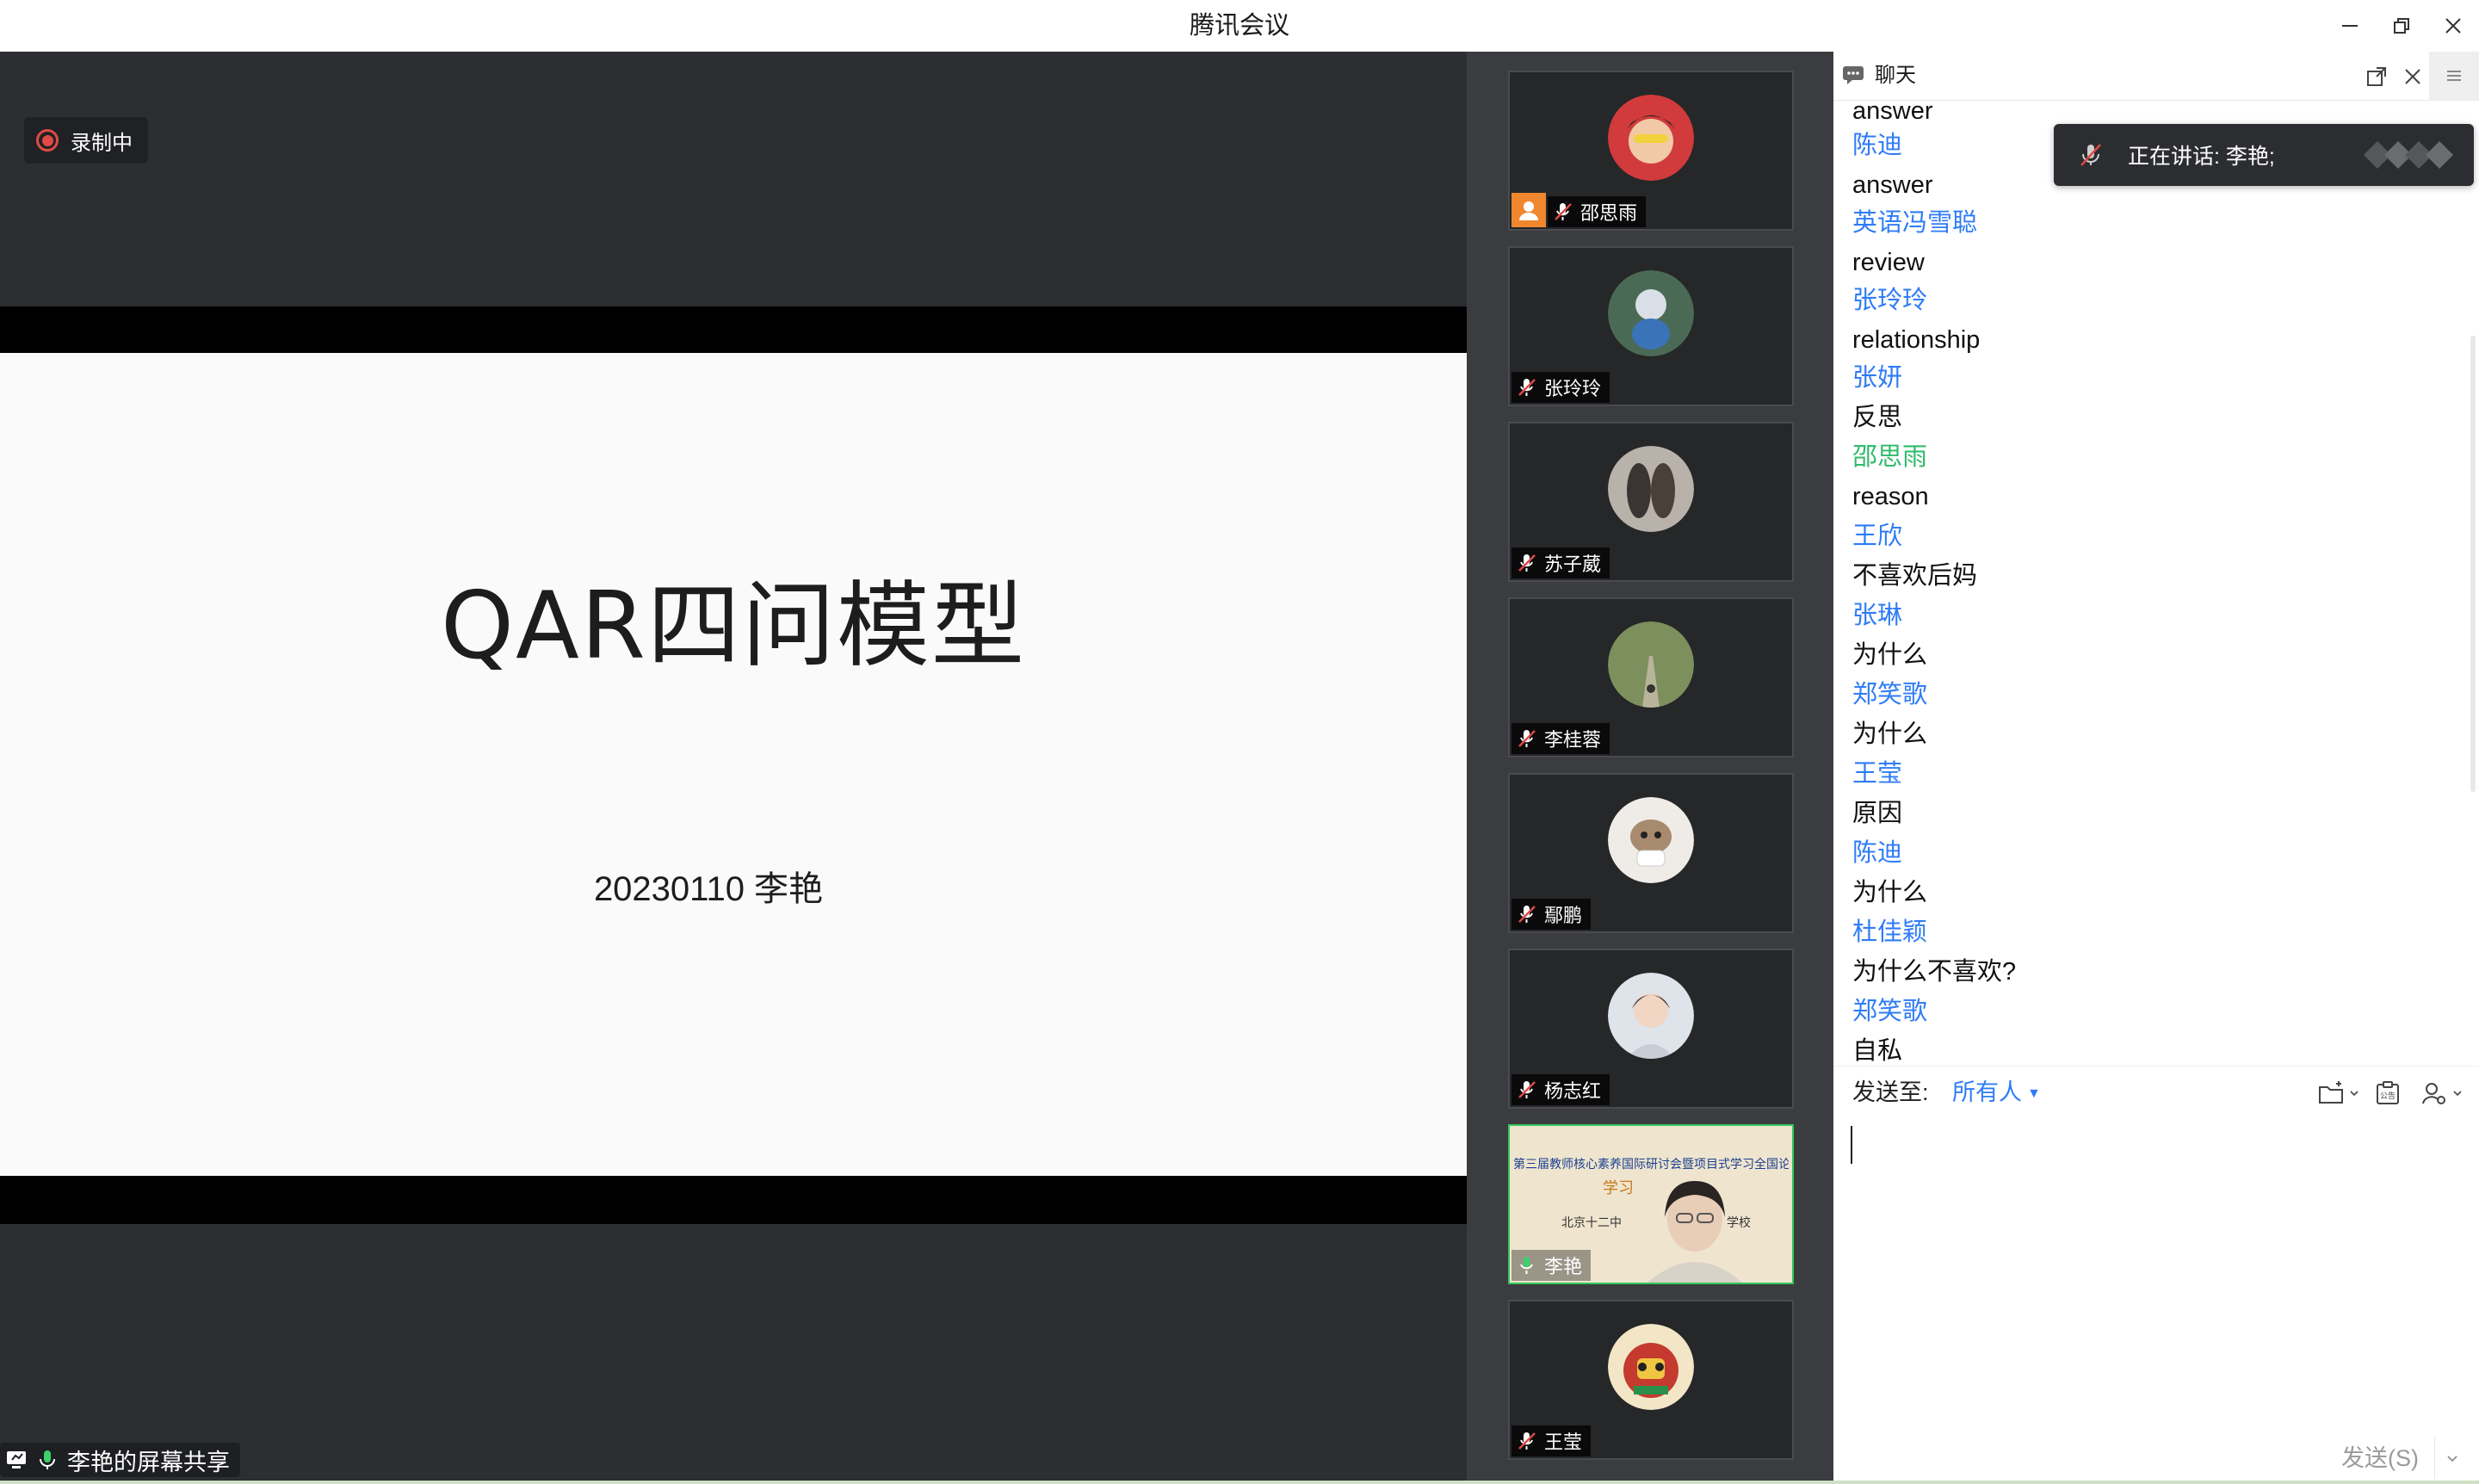 The width and height of the screenshot is (2479, 1484). I want to click on message-sender: 张妍, so click(1877, 378).